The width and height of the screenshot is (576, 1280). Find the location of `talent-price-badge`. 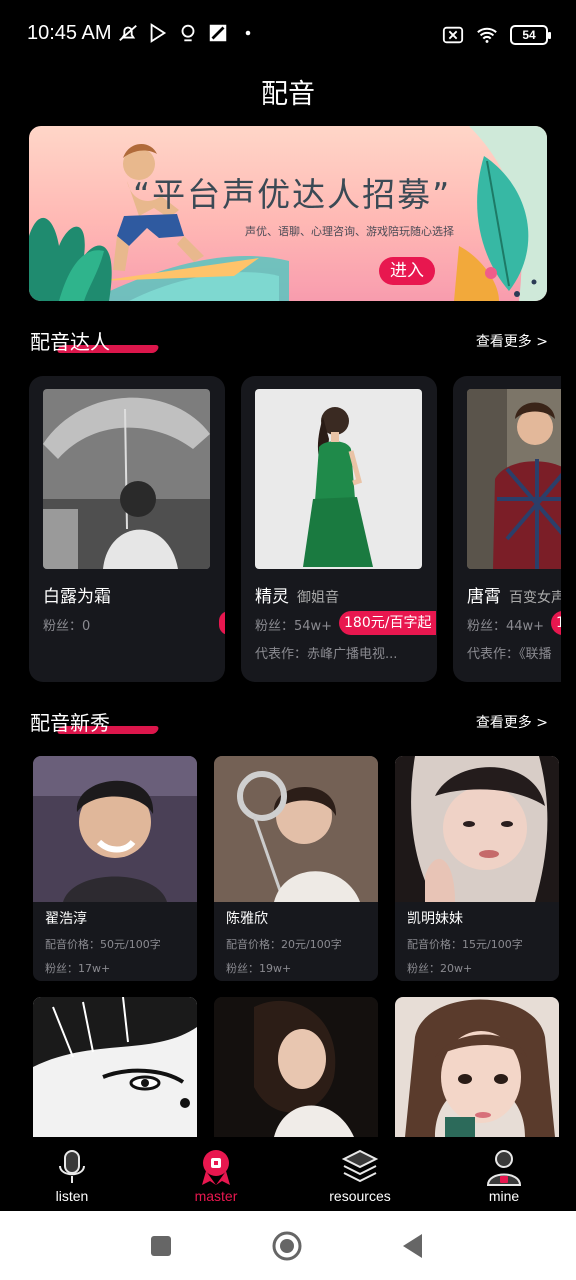

talent-price-badge is located at coordinates (222, 623).